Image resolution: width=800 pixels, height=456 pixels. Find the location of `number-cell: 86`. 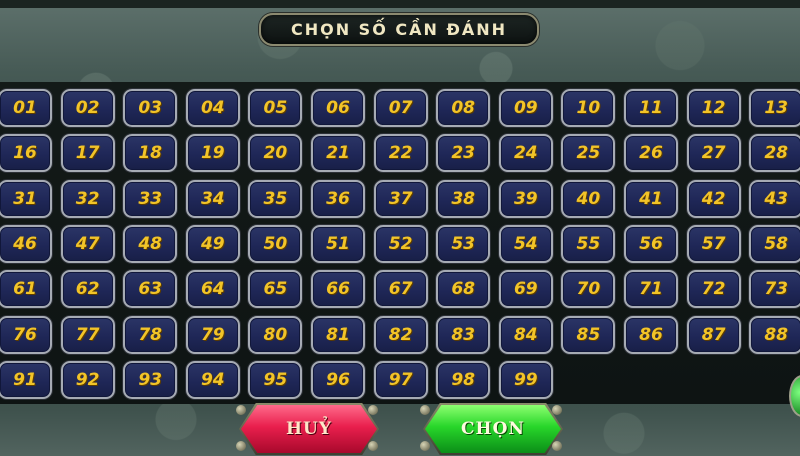

number-cell: 86 is located at coordinates (651, 334).